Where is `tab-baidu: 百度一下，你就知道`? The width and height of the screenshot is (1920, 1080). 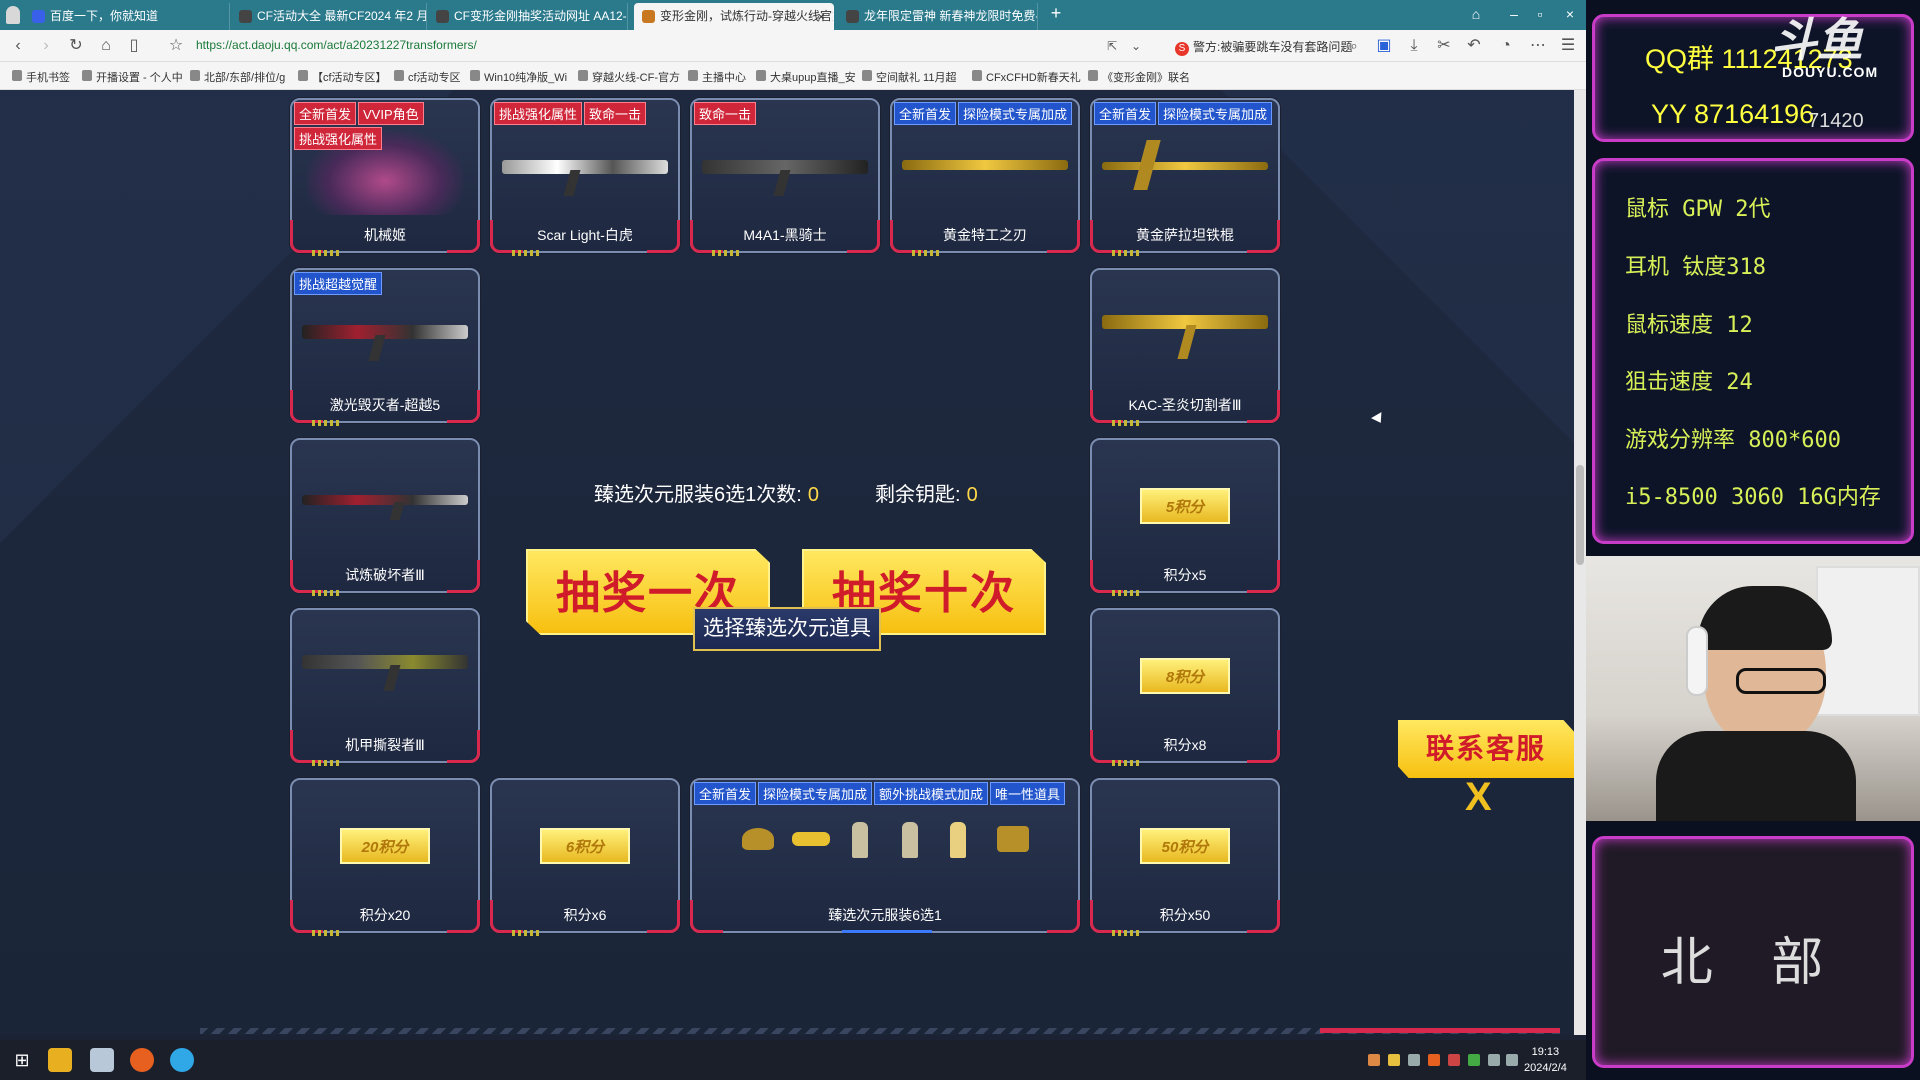
tab-baidu: 百度一下，你就知道 is located at coordinates (127, 16).